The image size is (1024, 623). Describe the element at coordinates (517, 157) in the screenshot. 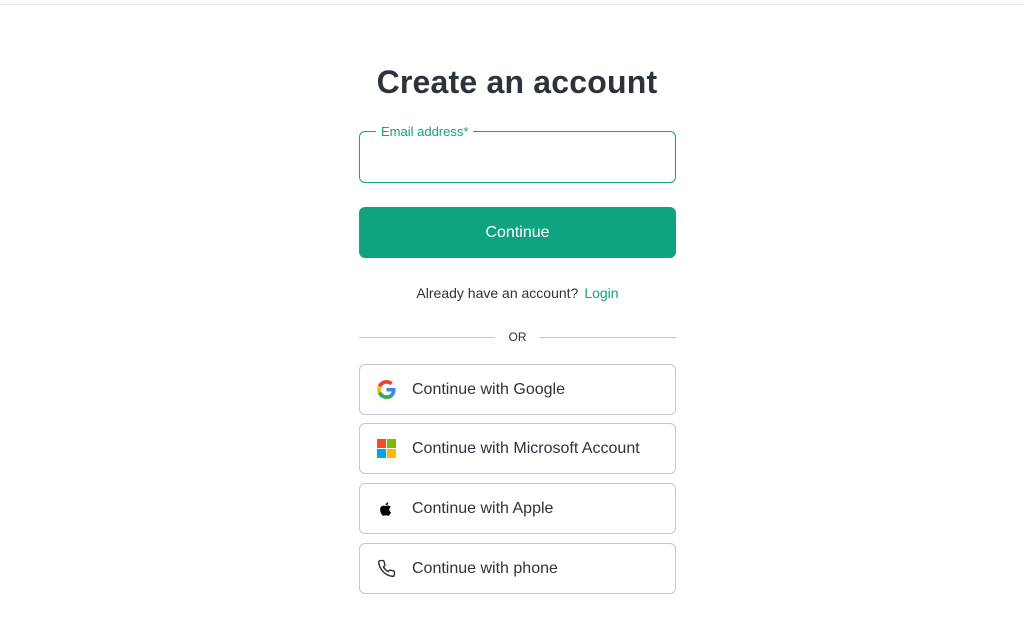

I see `email-input` at that location.